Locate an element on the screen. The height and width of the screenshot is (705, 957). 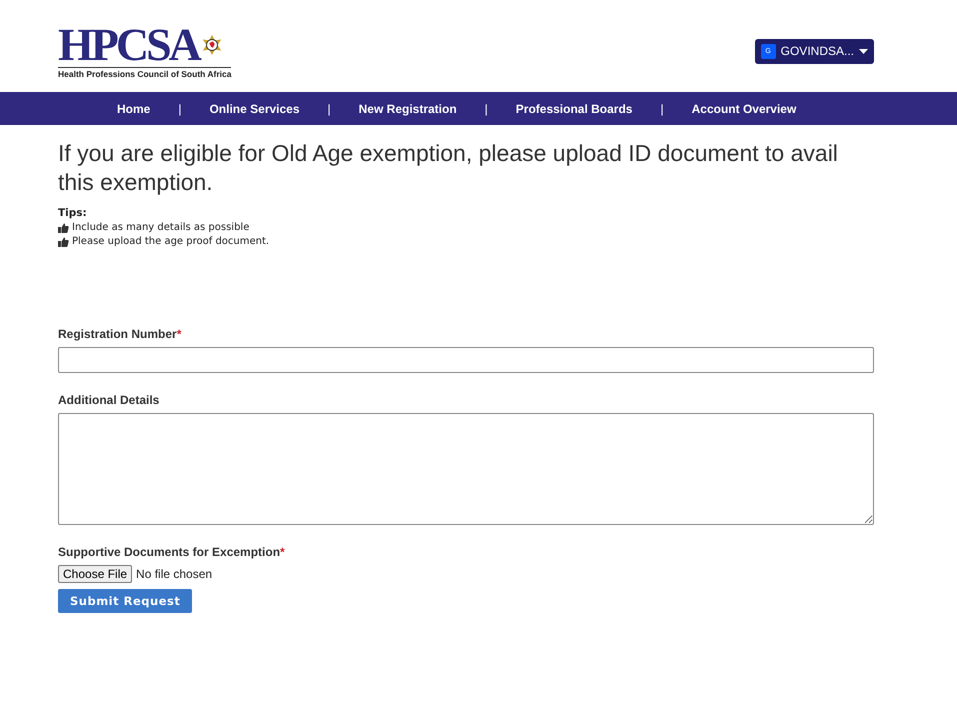
page-heading: If you are eligible for Old Age exemption, please upload ID document to avail this exemption. is located at coordinates (448, 168).